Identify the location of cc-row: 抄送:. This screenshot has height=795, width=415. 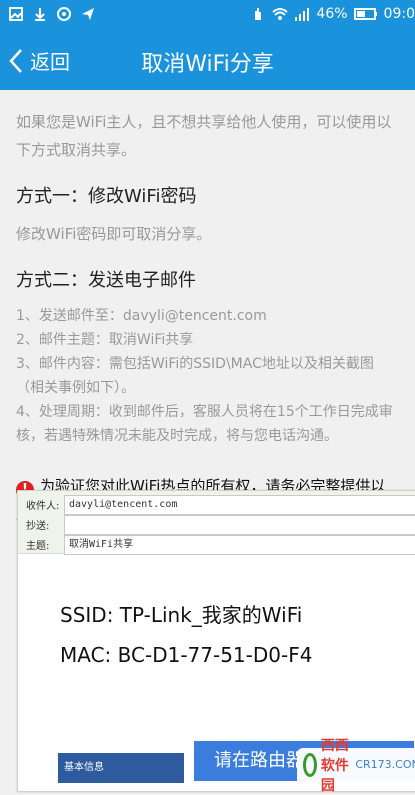
(216, 525).